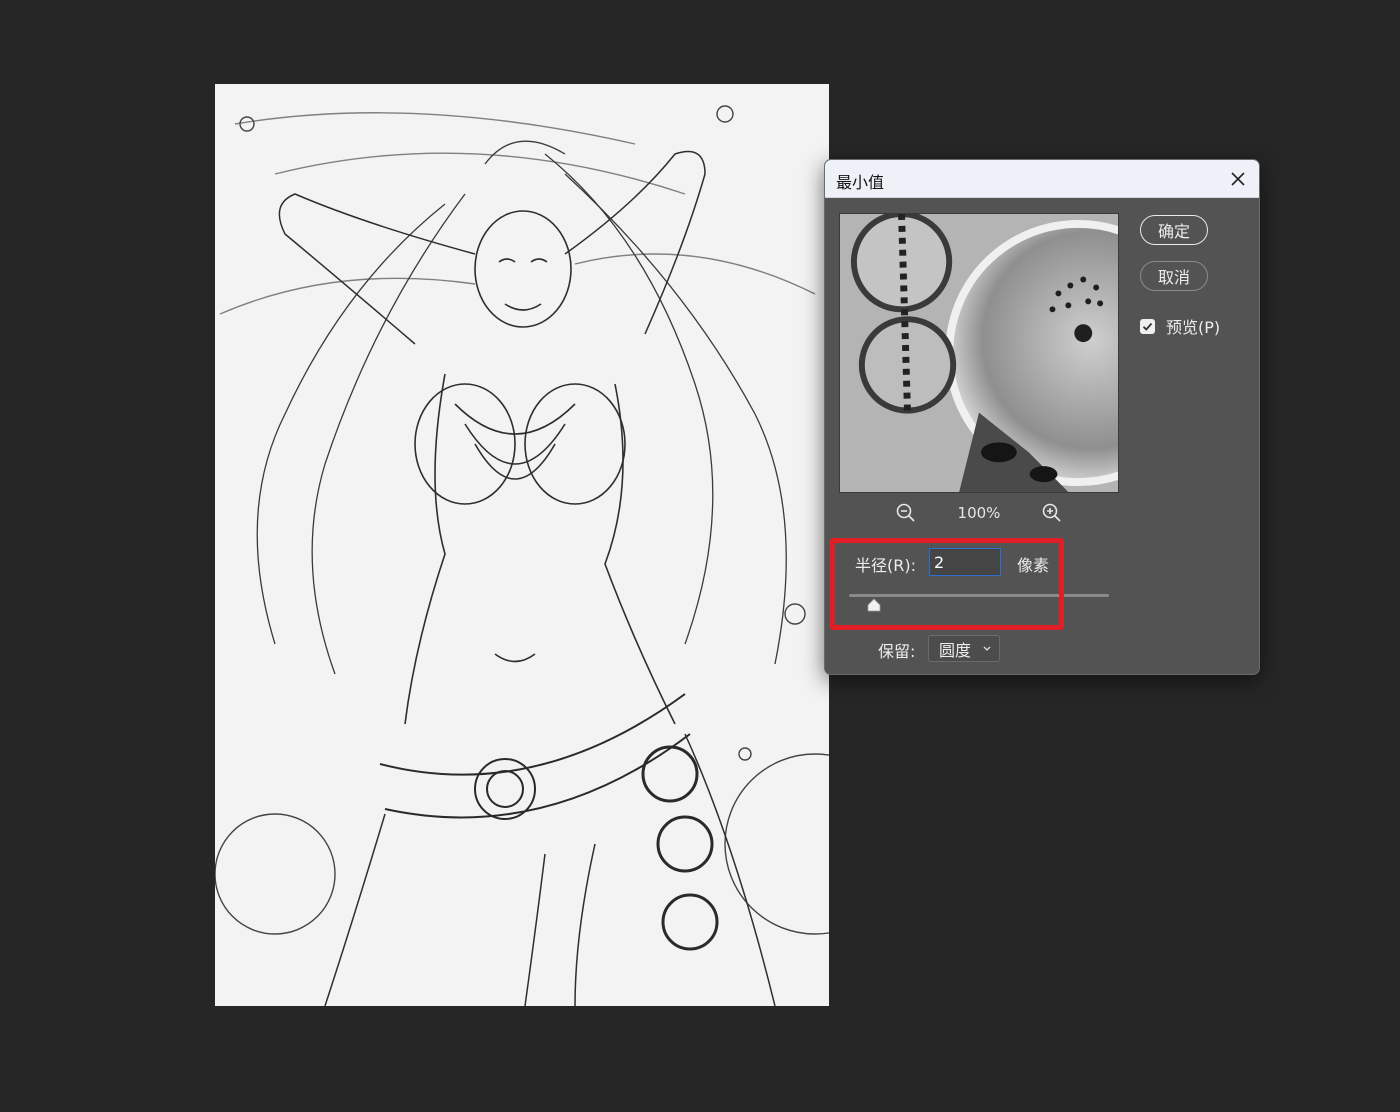 This screenshot has height=1112, width=1400. What do you see at coordinates (1042, 179) in the screenshot?
I see `dialog-titlebar: 最小值` at bounding box center [1042, 179].